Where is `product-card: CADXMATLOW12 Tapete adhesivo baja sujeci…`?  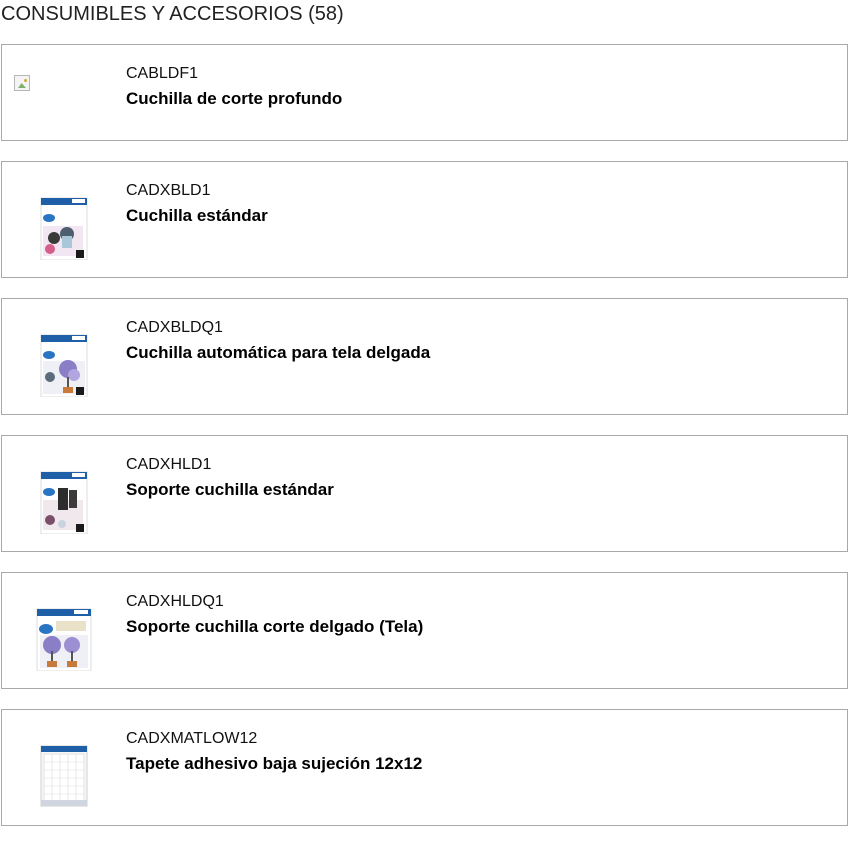
product-card: CADXMATLOW12 Tapete adhesivo baja sujeci… is located at coordinates (424, 767).